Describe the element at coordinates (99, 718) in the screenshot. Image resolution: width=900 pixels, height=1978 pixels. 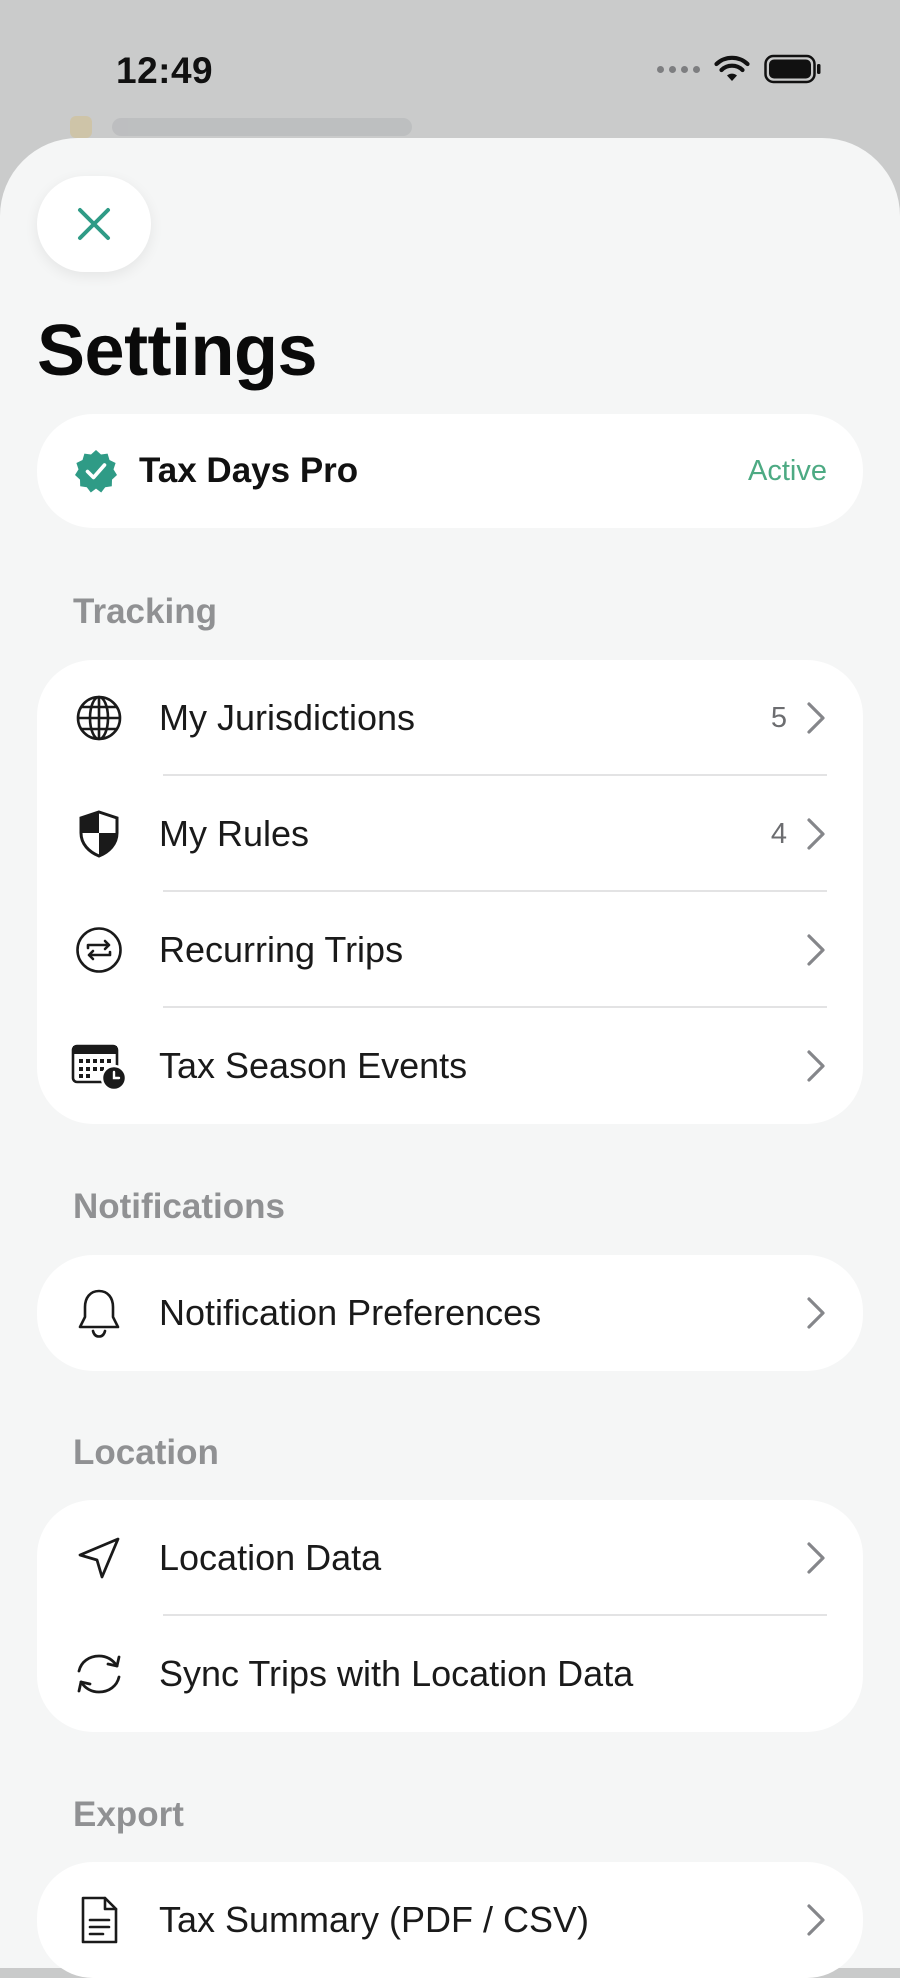
I see `globe-icon` at that location.